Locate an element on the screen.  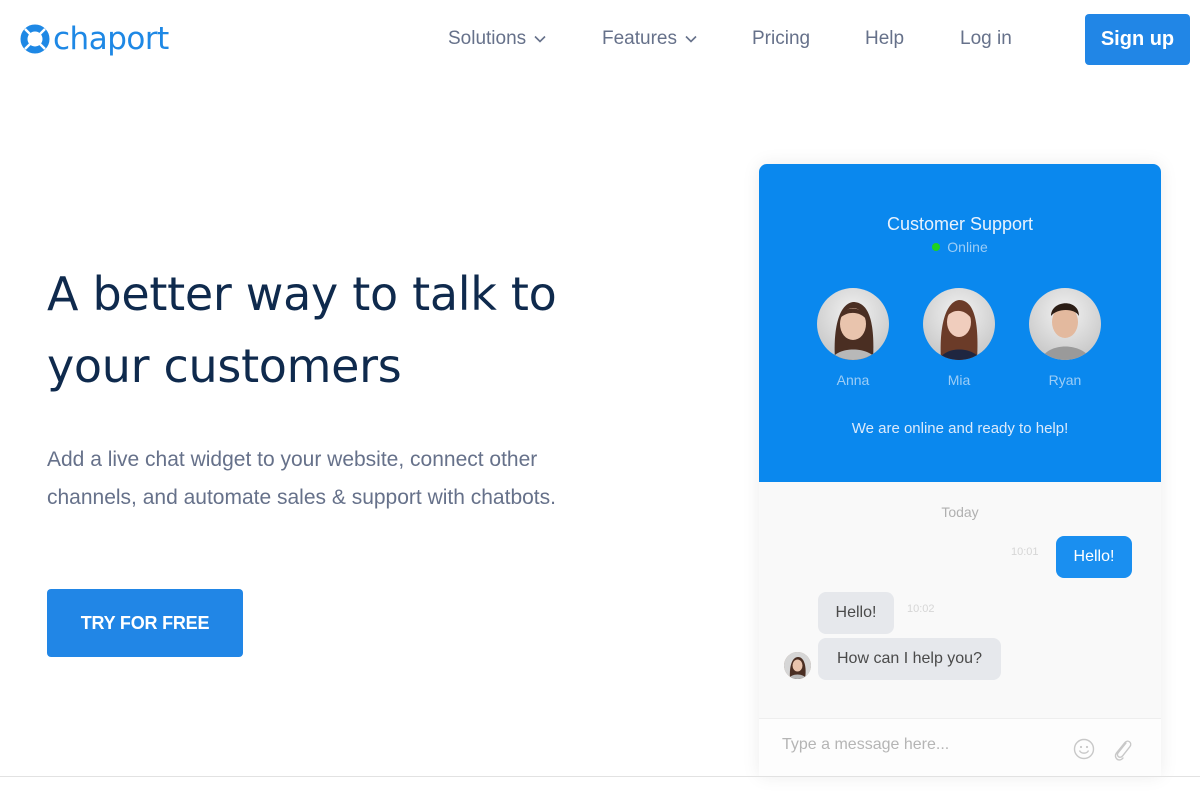
agent-name: Ryan is located at coordinates (1065, 380).